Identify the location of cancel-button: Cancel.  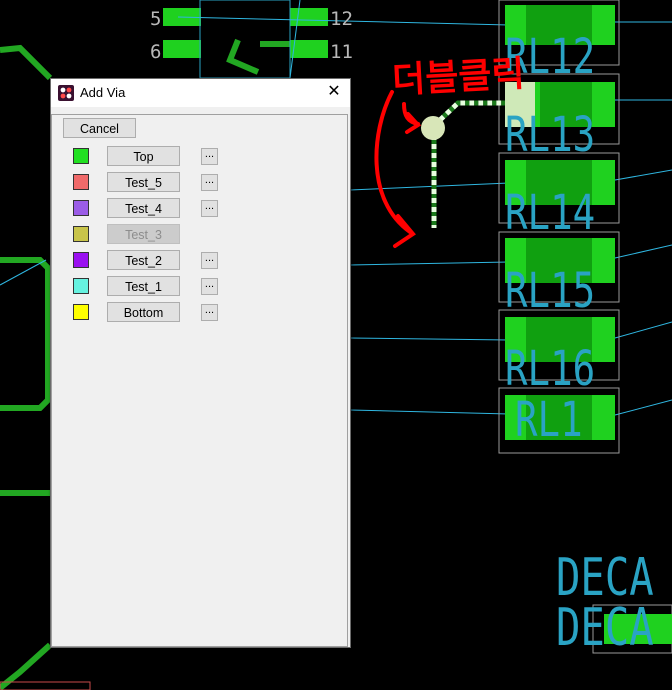
(99, 128).